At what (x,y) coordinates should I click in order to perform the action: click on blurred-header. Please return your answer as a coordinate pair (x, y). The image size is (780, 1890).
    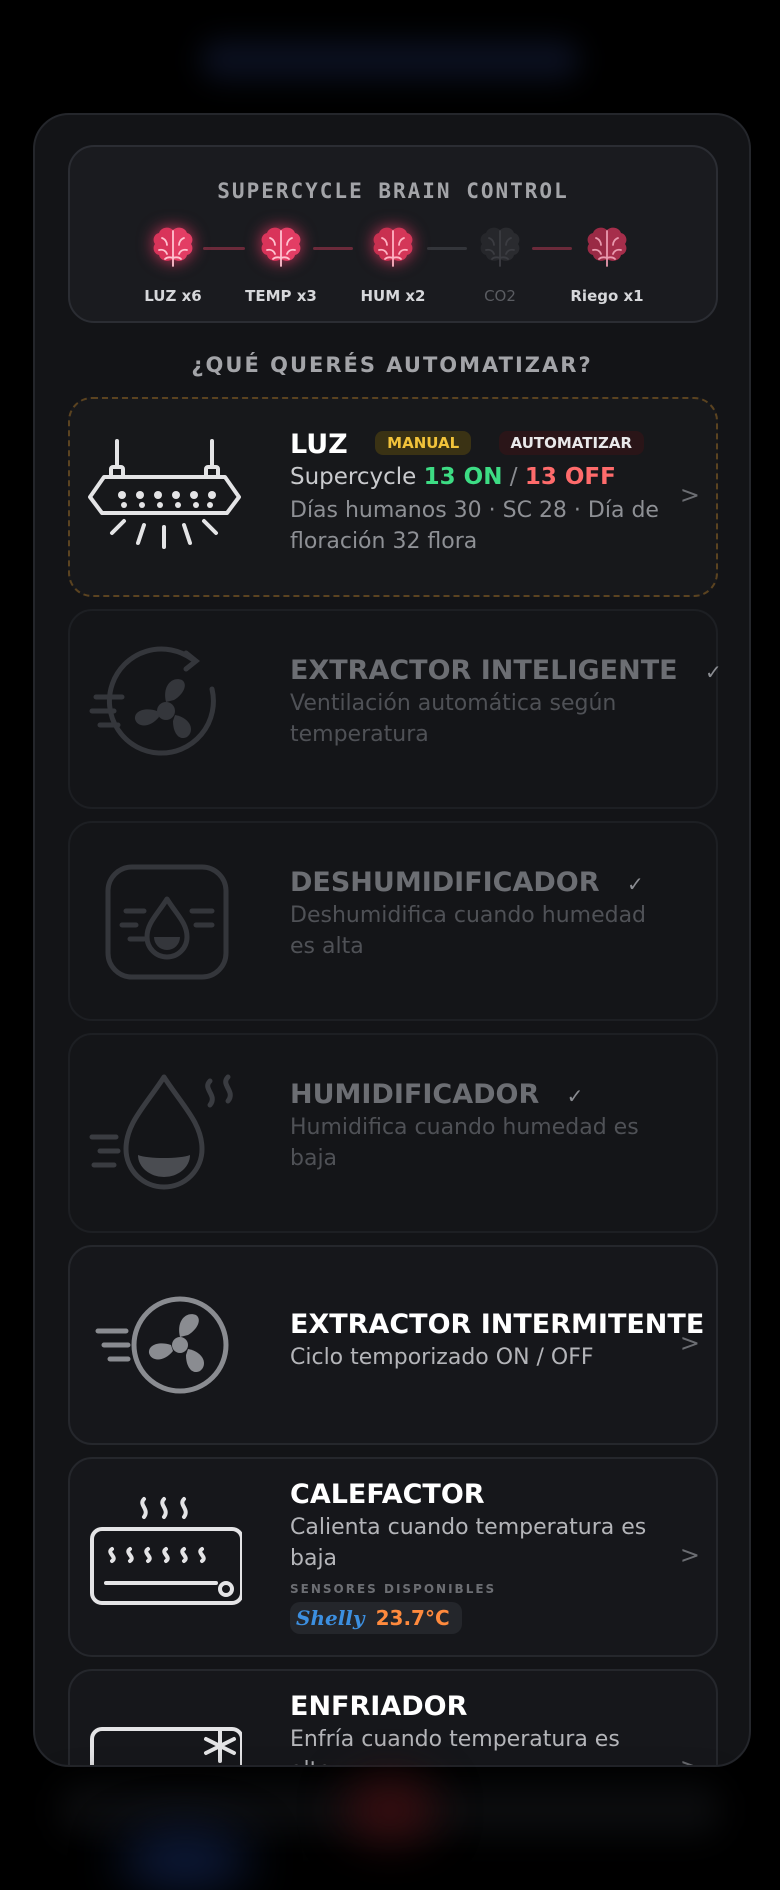
    Looking at the image, I should click on (390, 60).